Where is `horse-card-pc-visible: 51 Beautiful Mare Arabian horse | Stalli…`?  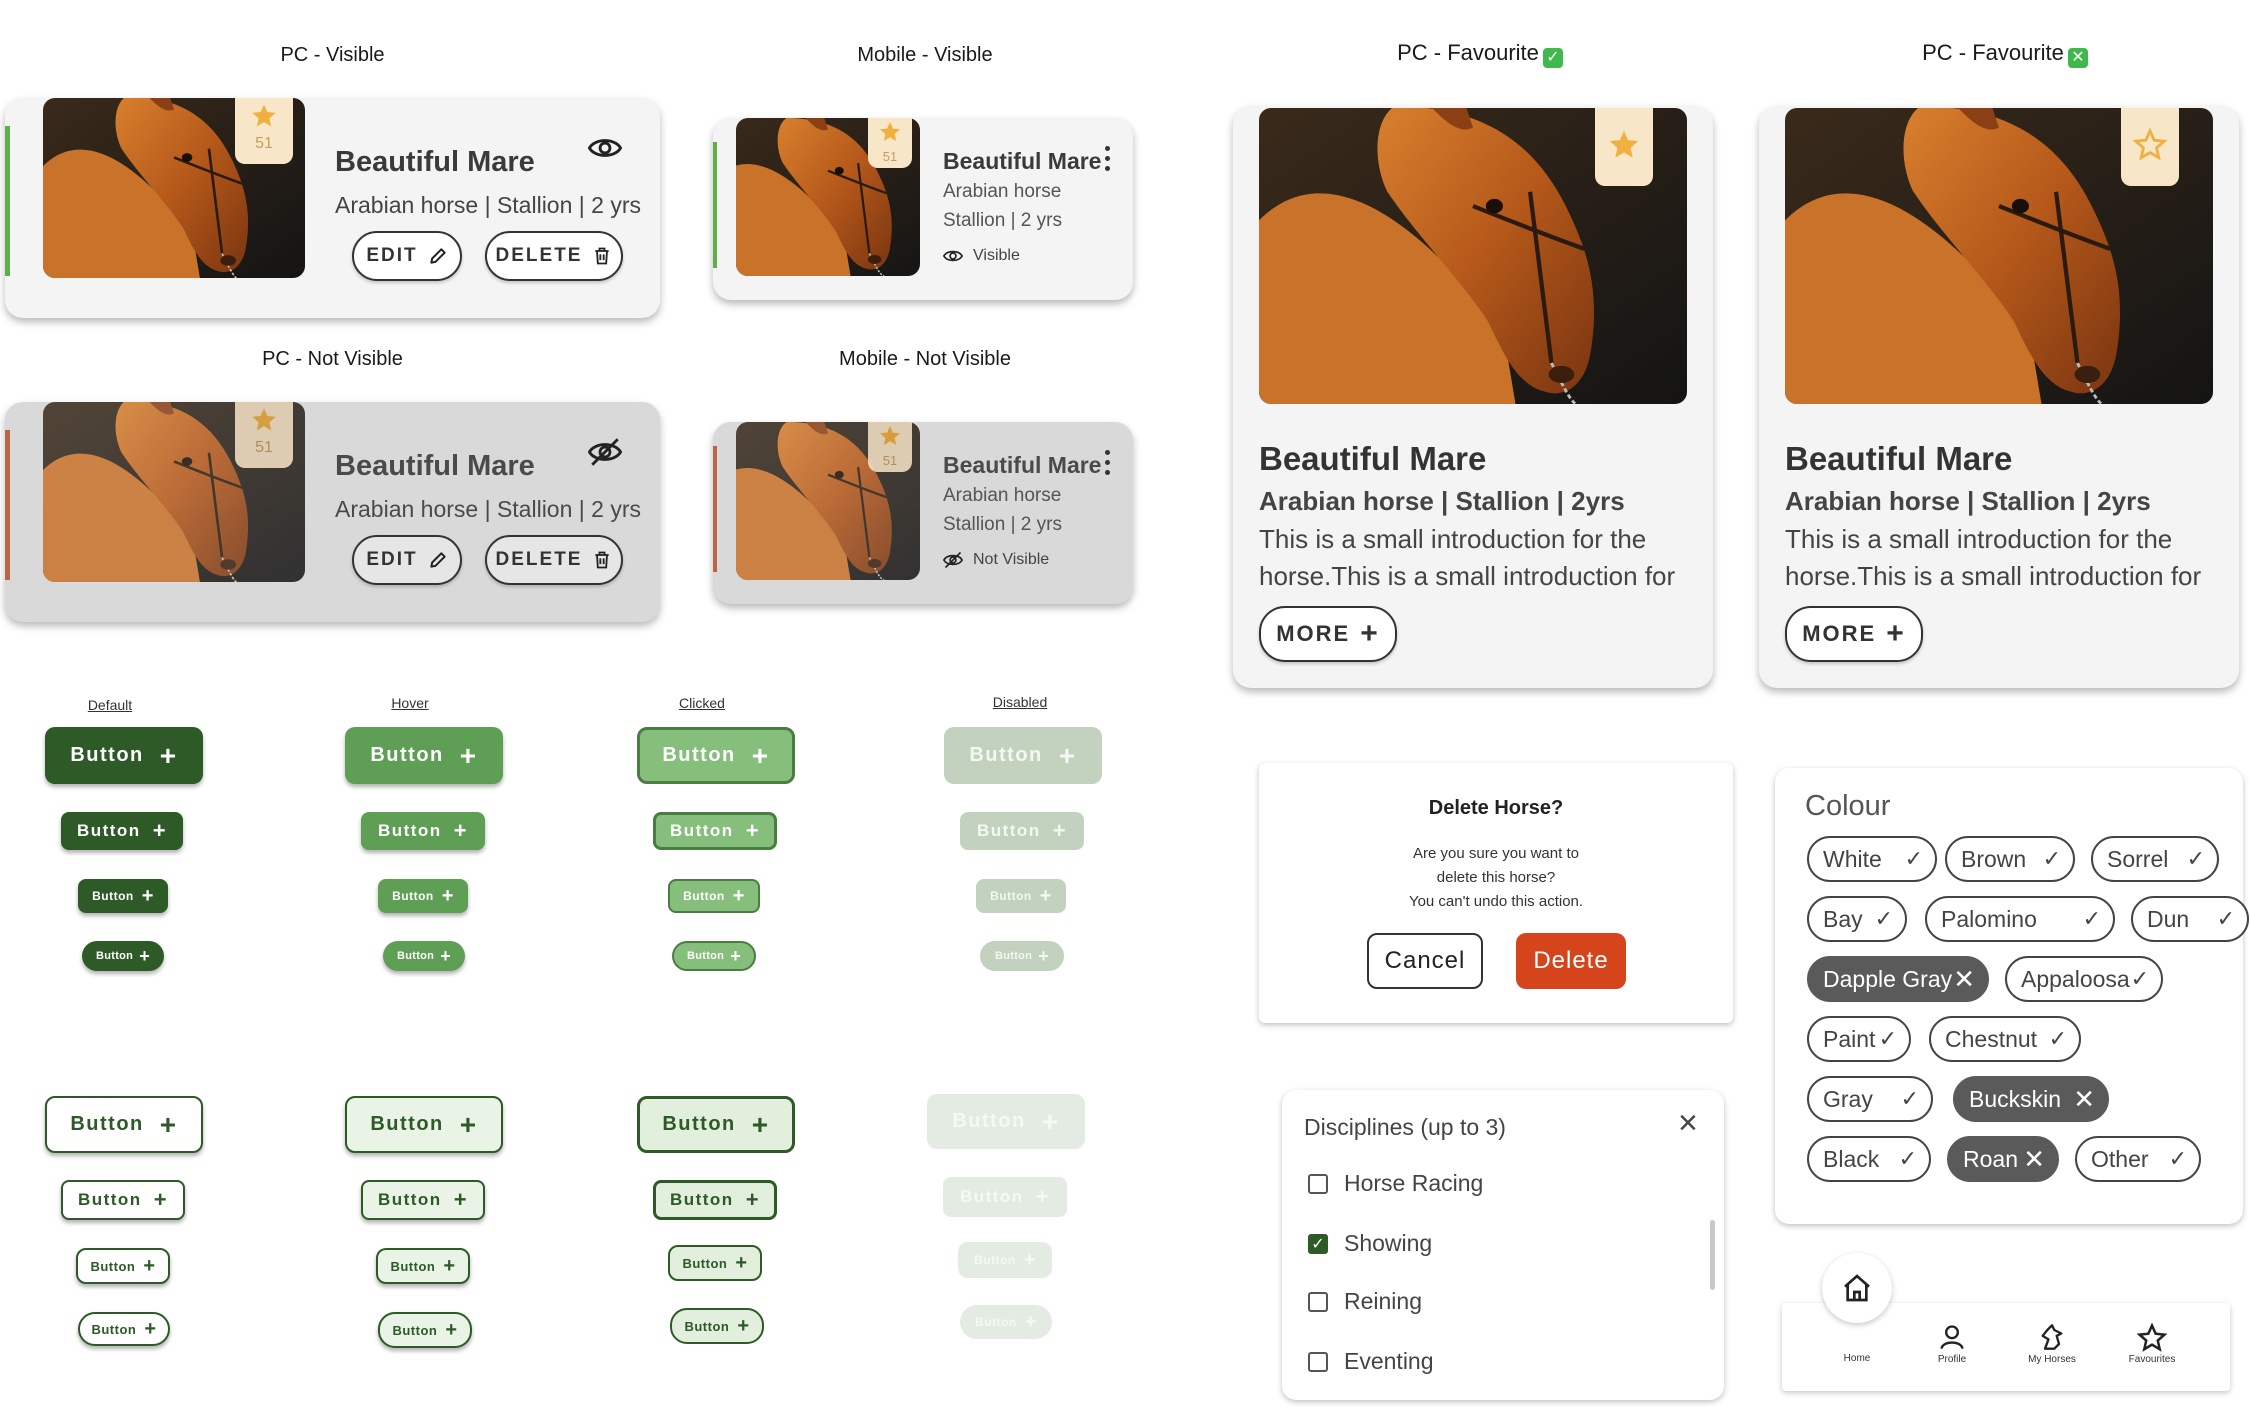
horse-card-pc-visible: 51 Beautiful Mare Arabian horse | Stalli… is located at coordinates (332, 208).